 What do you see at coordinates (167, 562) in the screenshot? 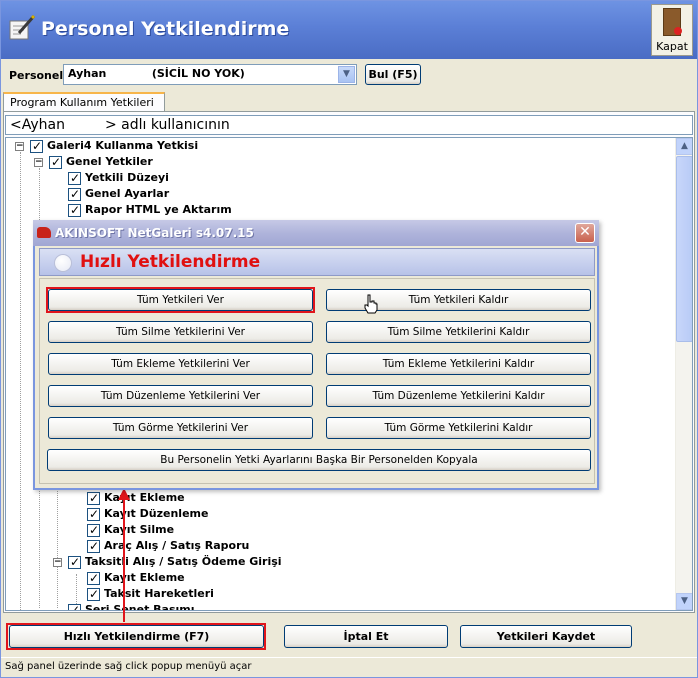
I see `tree-node: −Taksitli Alış / Satış Ödeme Girişi` at bounding box center [167, 562].